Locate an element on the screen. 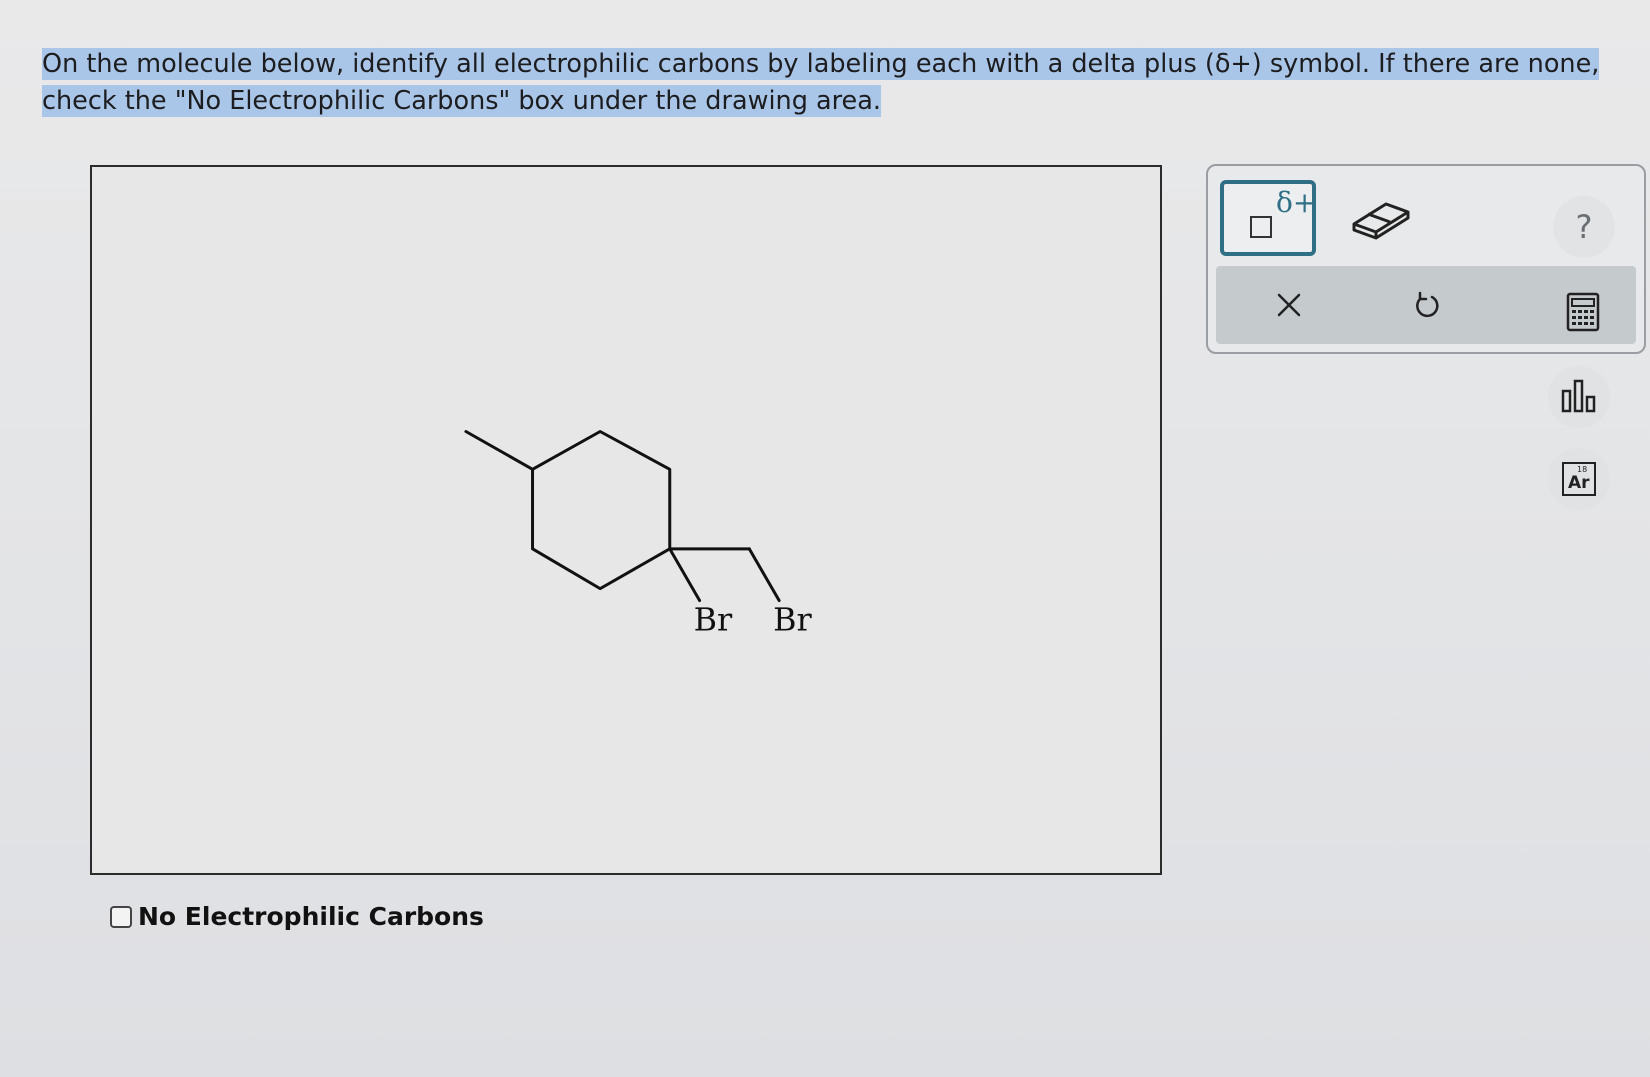  undo-icon is located at coordinates (1427, 304).